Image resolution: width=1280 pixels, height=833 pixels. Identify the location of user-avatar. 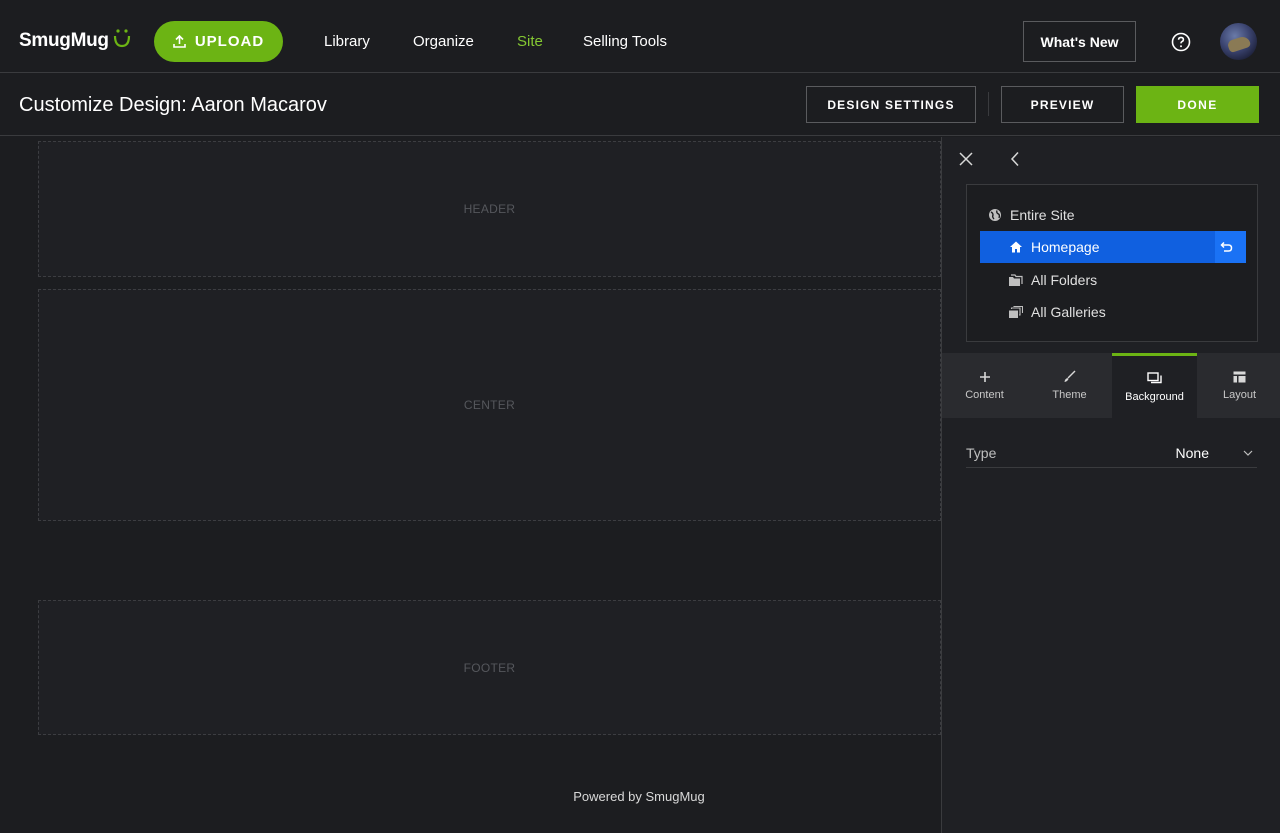
(1238, 41).